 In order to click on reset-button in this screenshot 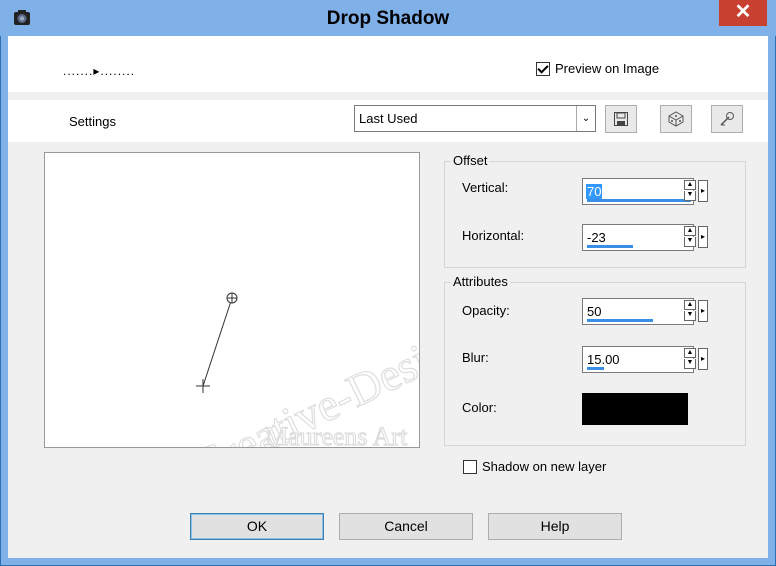, I will do `click(727, 119)`.